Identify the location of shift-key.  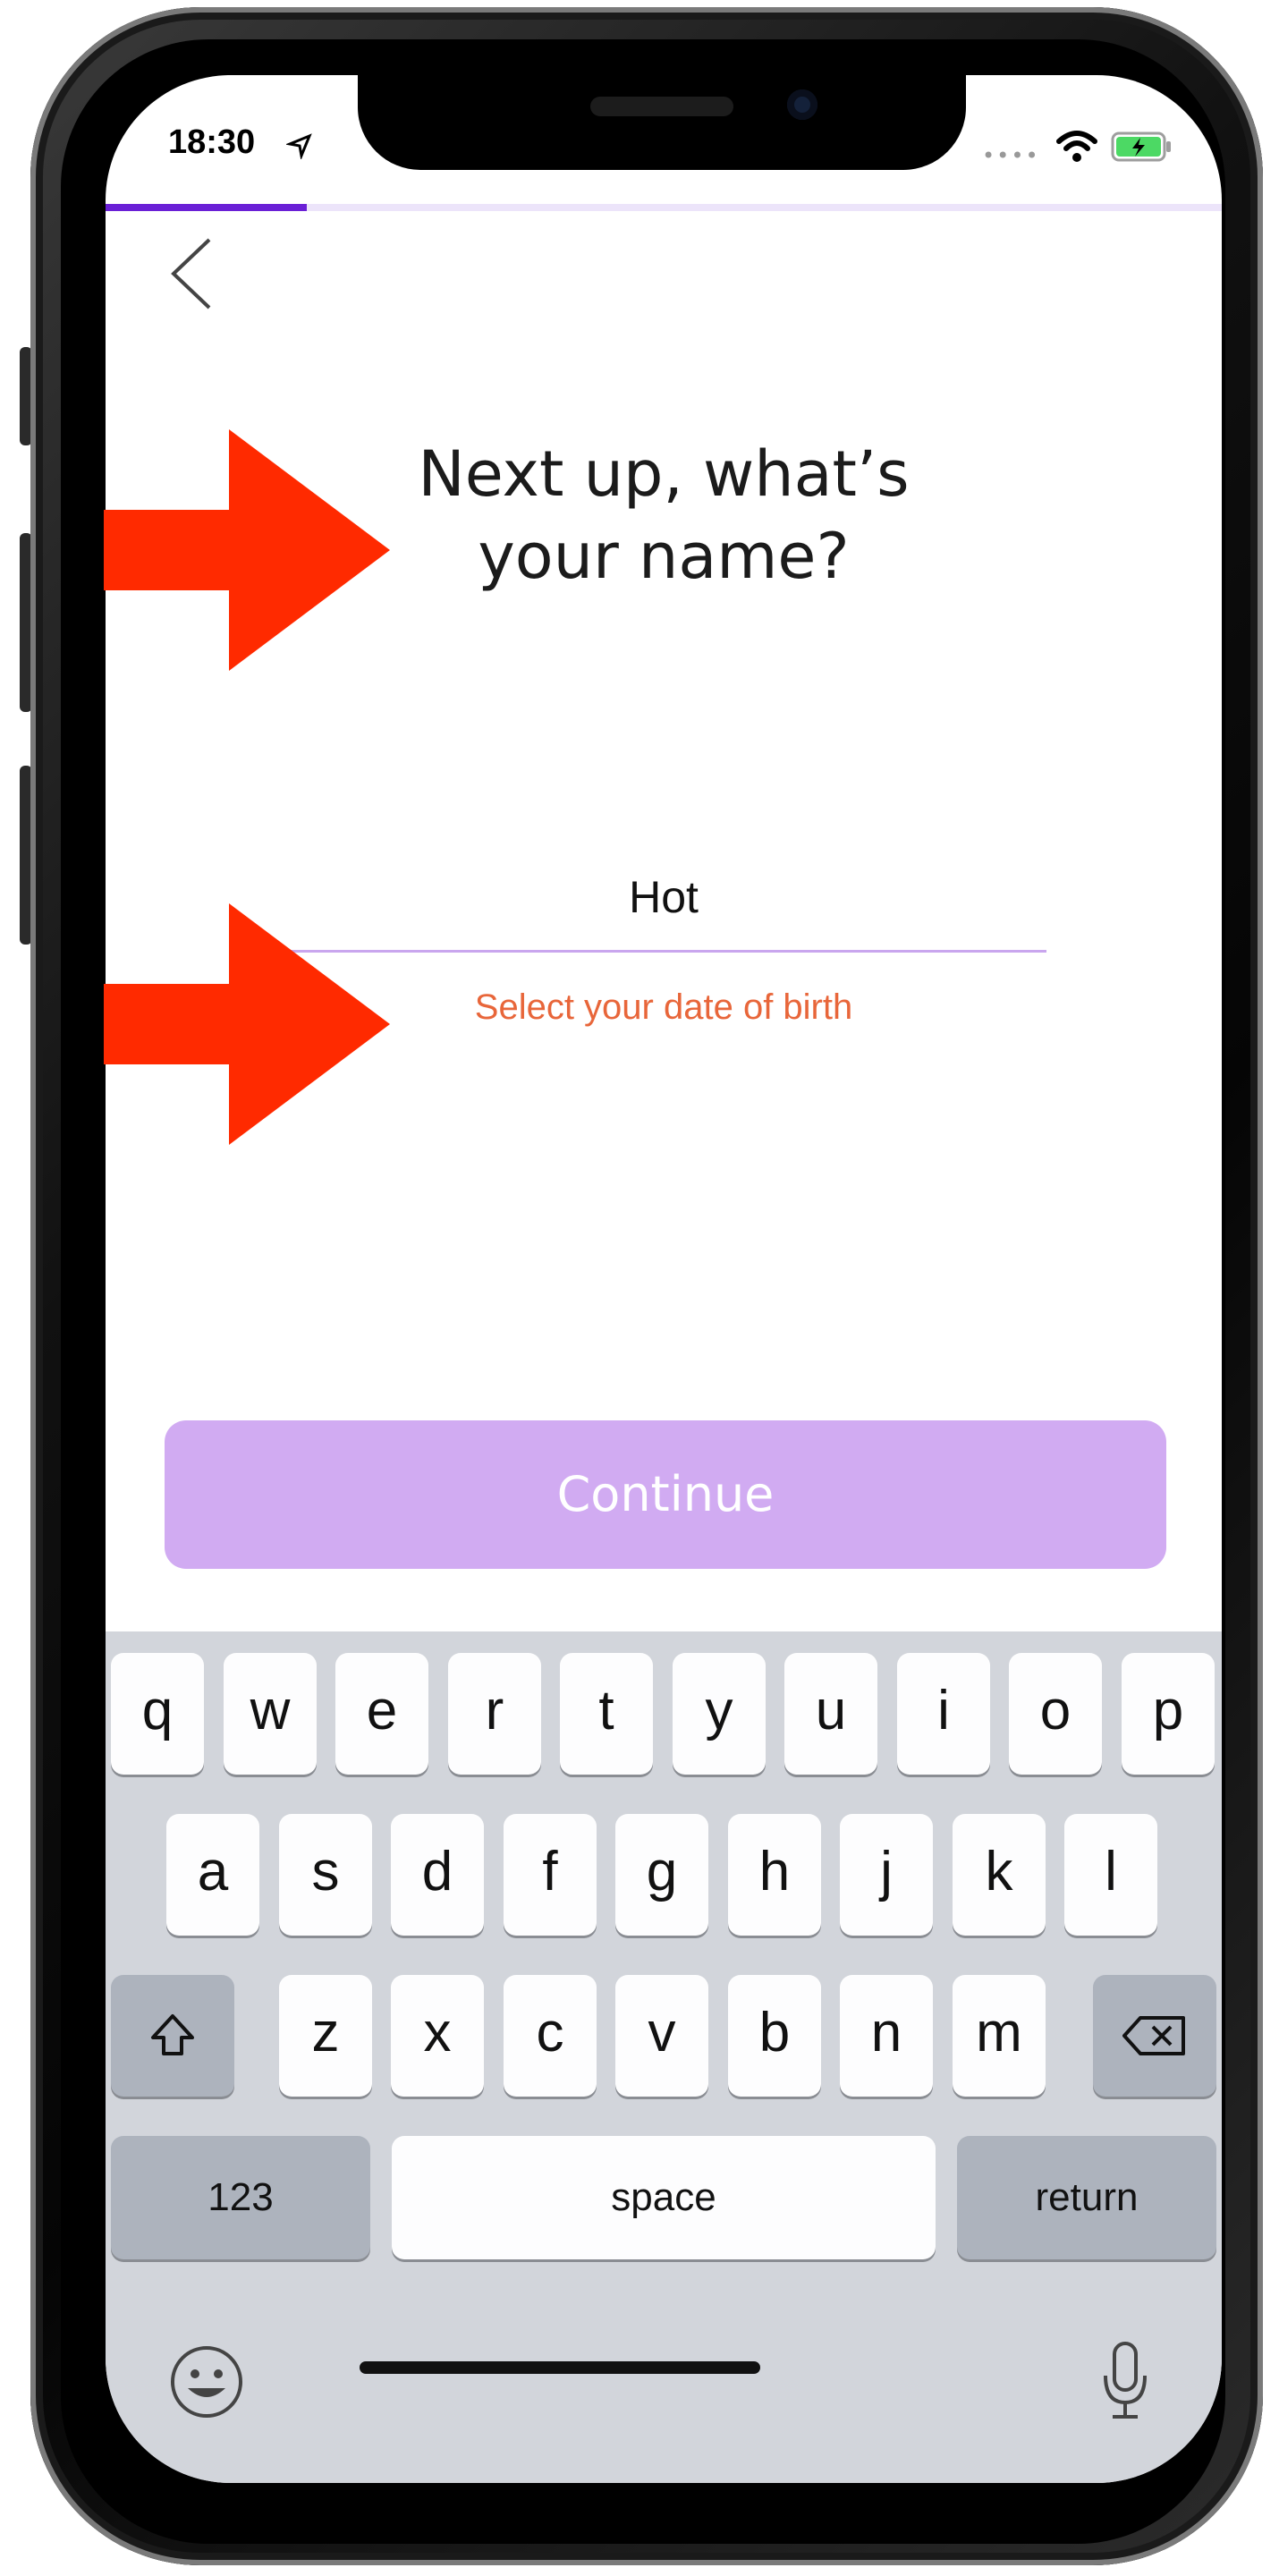
(173, 2036).